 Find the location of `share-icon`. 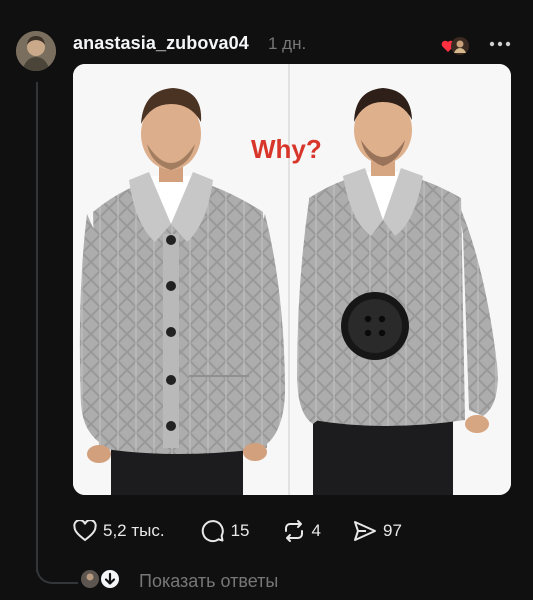

share-icon is located at coordinates (364, 531).